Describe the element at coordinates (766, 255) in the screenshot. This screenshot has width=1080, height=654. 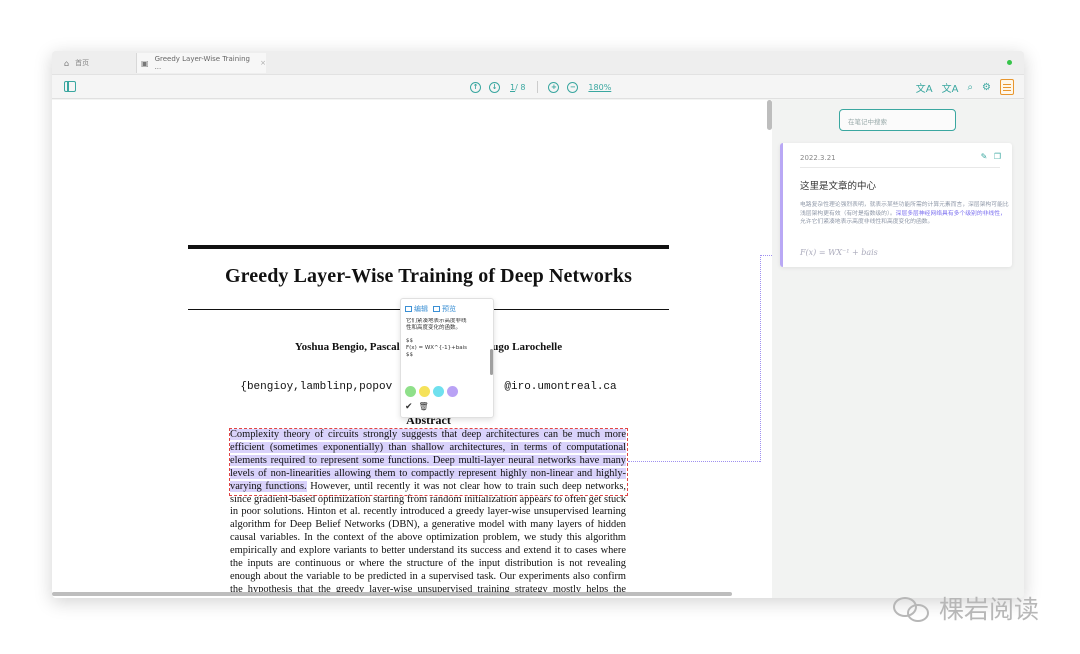
I see `annotation-connector-top` at that location.